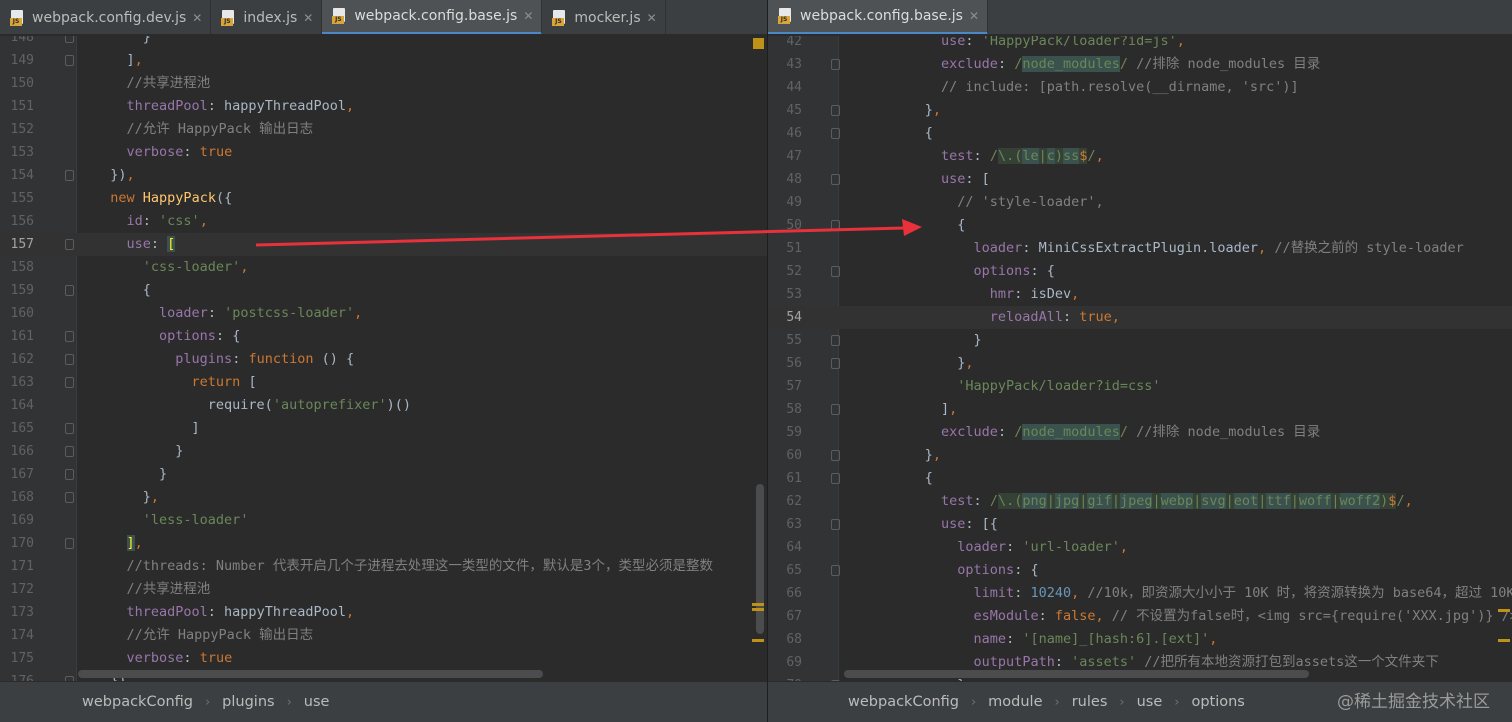  Describe the element at coordinates (1140, 363) in the screenshot. I see `code-line: 56 },` at that location.